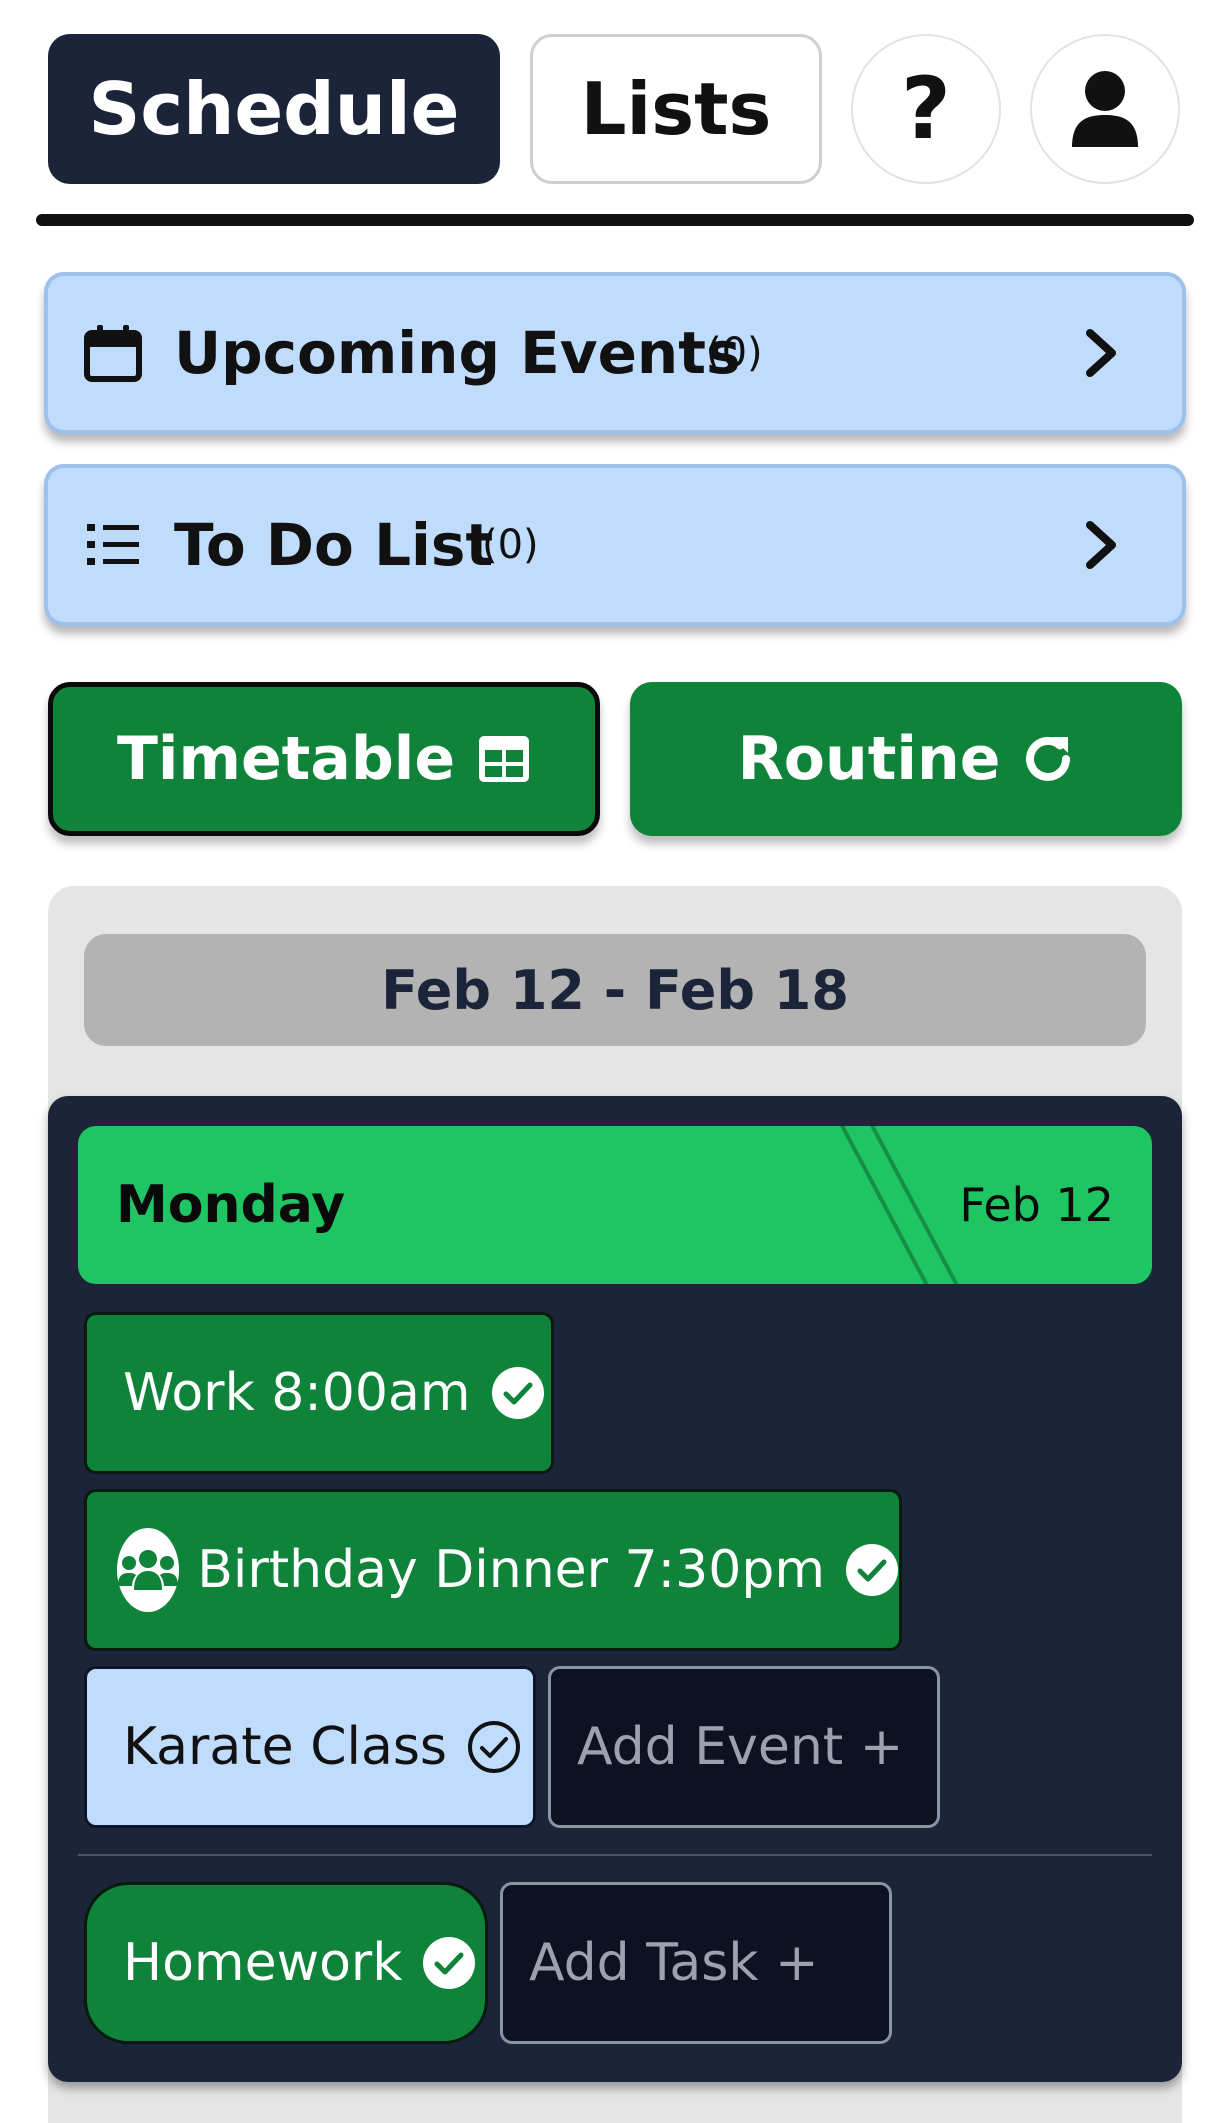  What do you see at coordinates (926, 109) in the screenshot?
I see `help-button: ?` at bounding box center [926, 109].